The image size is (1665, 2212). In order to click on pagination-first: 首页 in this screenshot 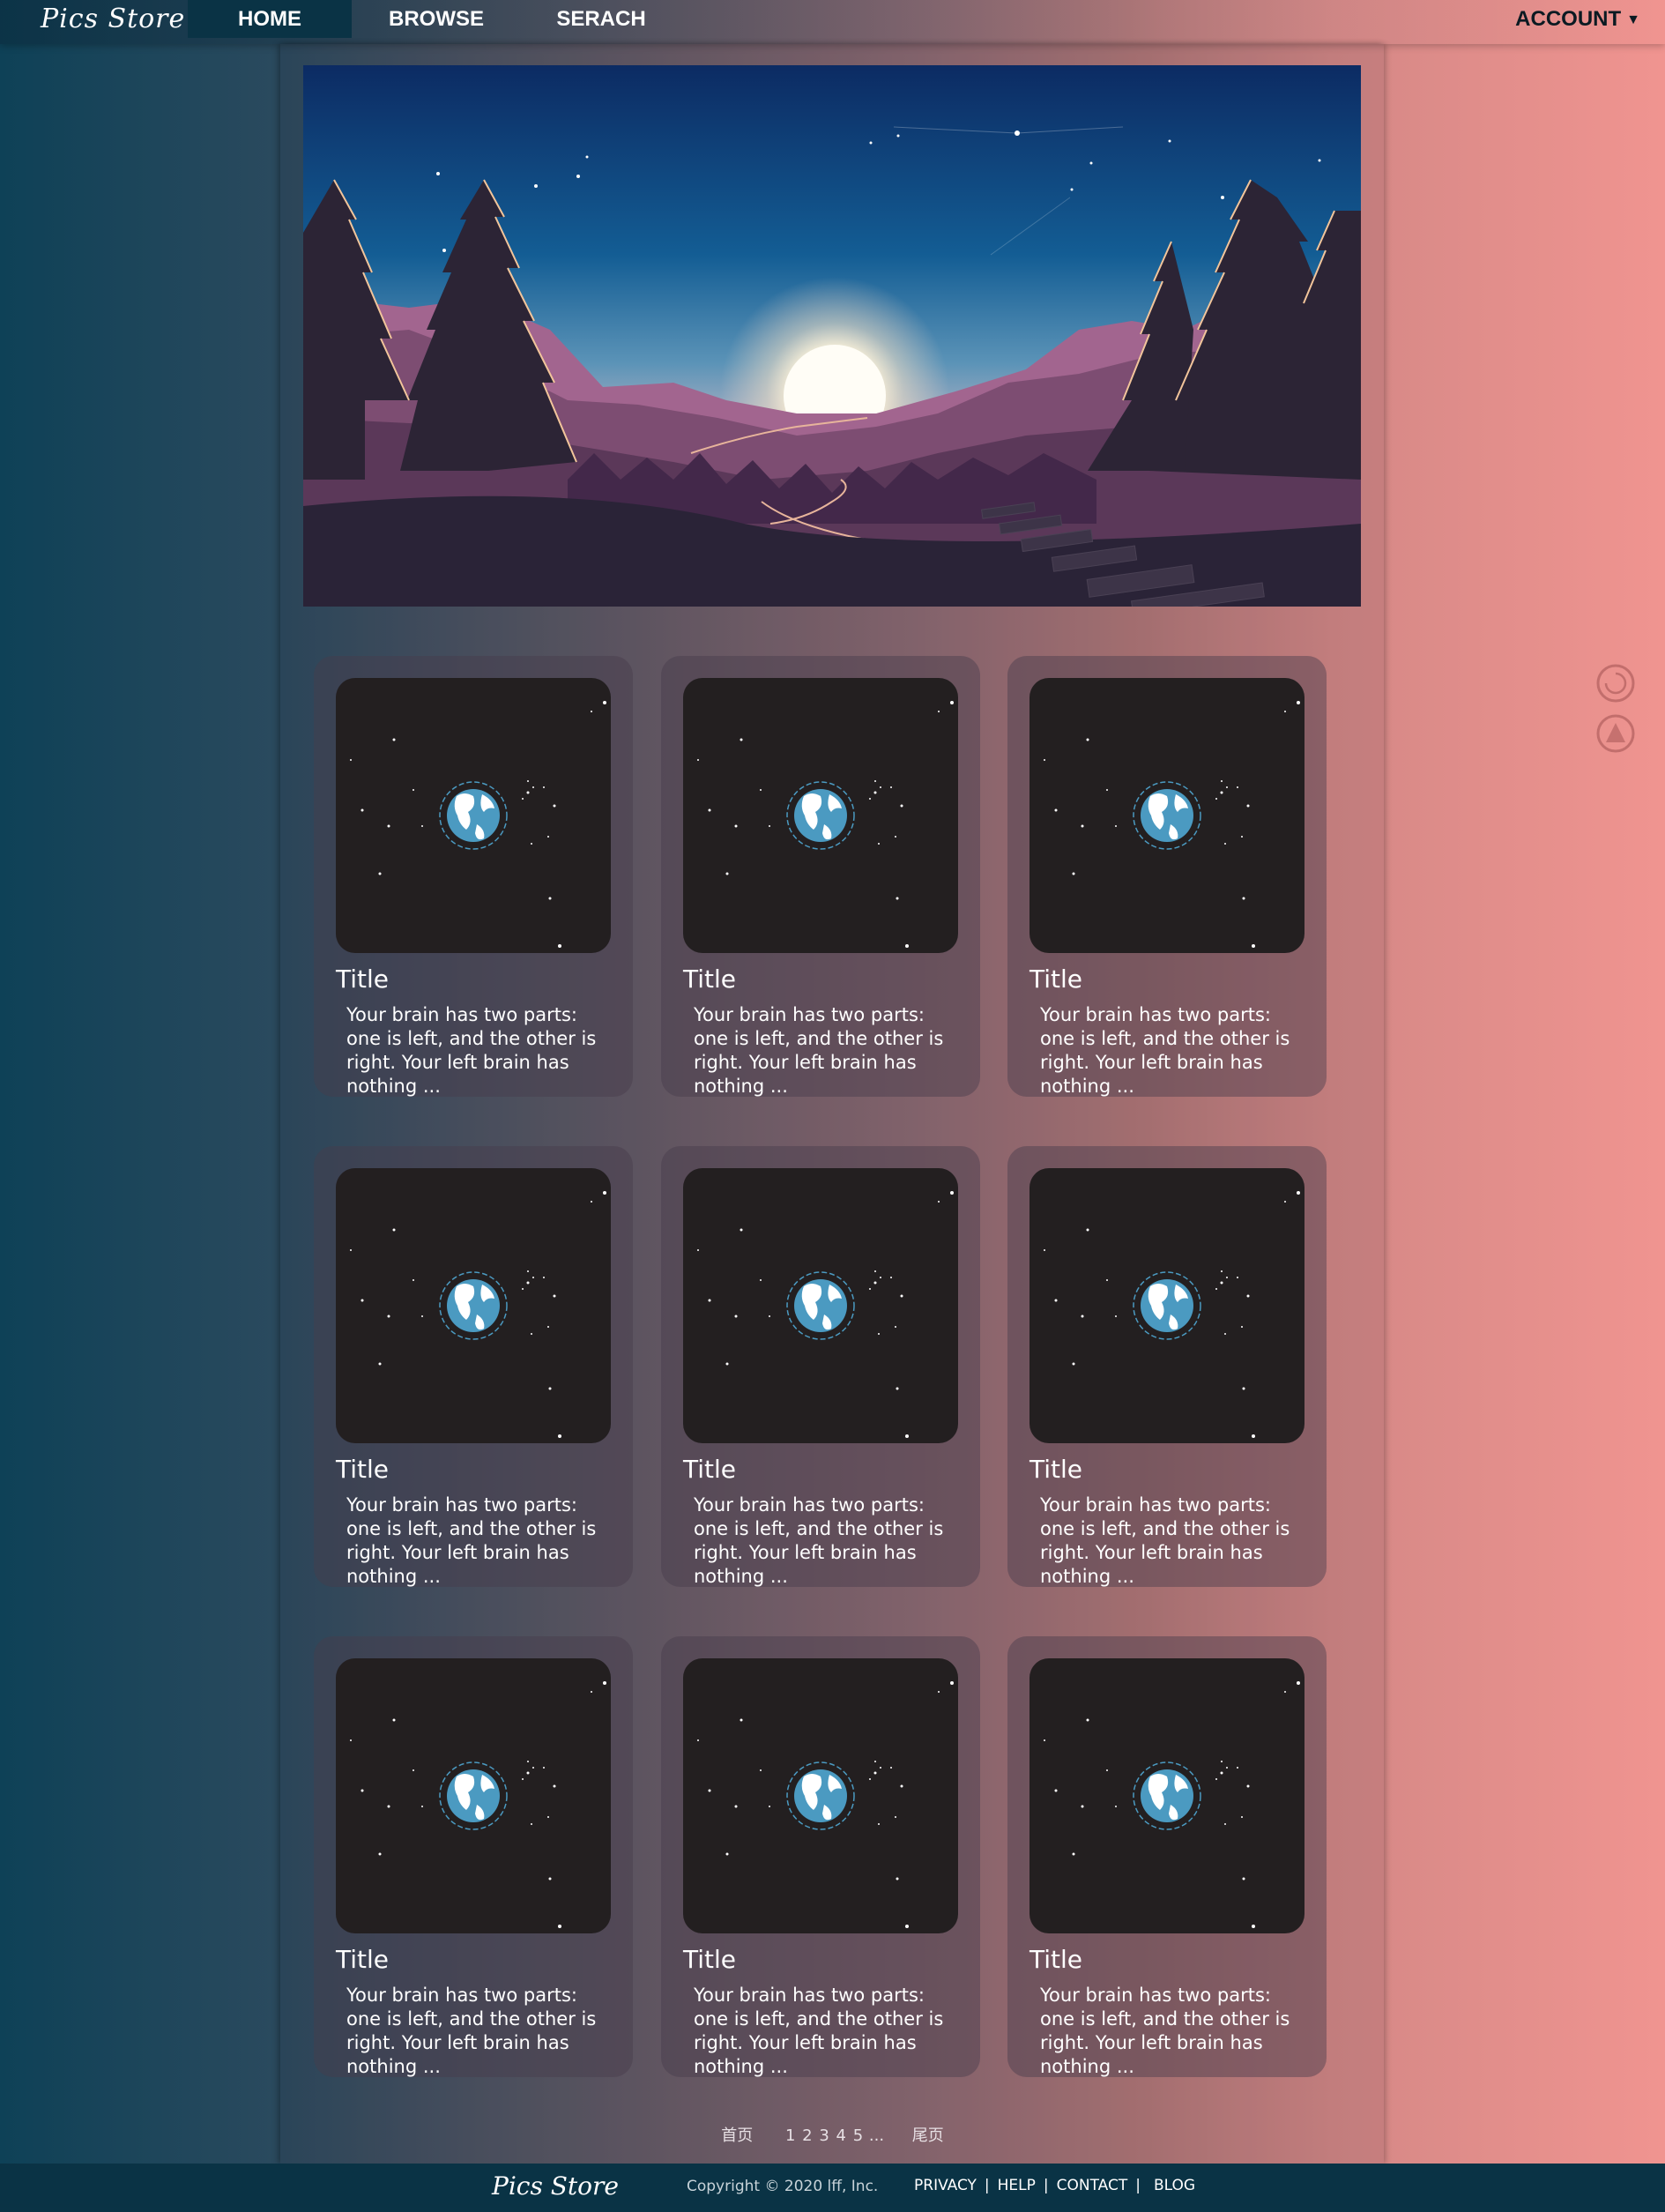, I will do `click(737, 2134)`.